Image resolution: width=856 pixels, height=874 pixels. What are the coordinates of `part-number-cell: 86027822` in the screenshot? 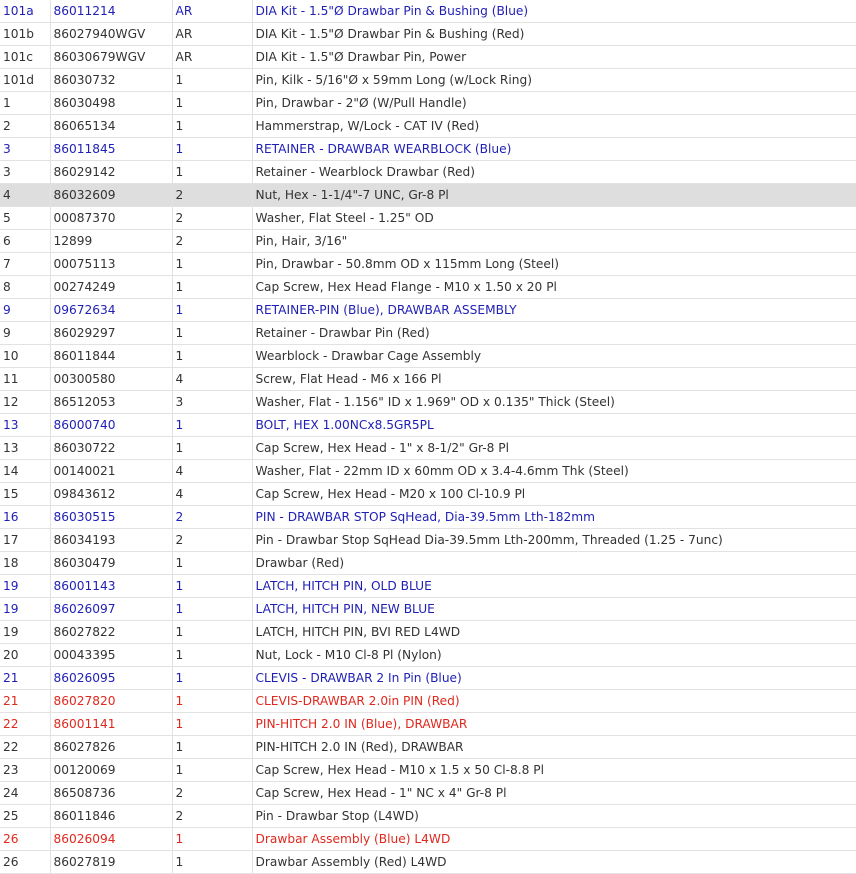 It's located at (110, 632).